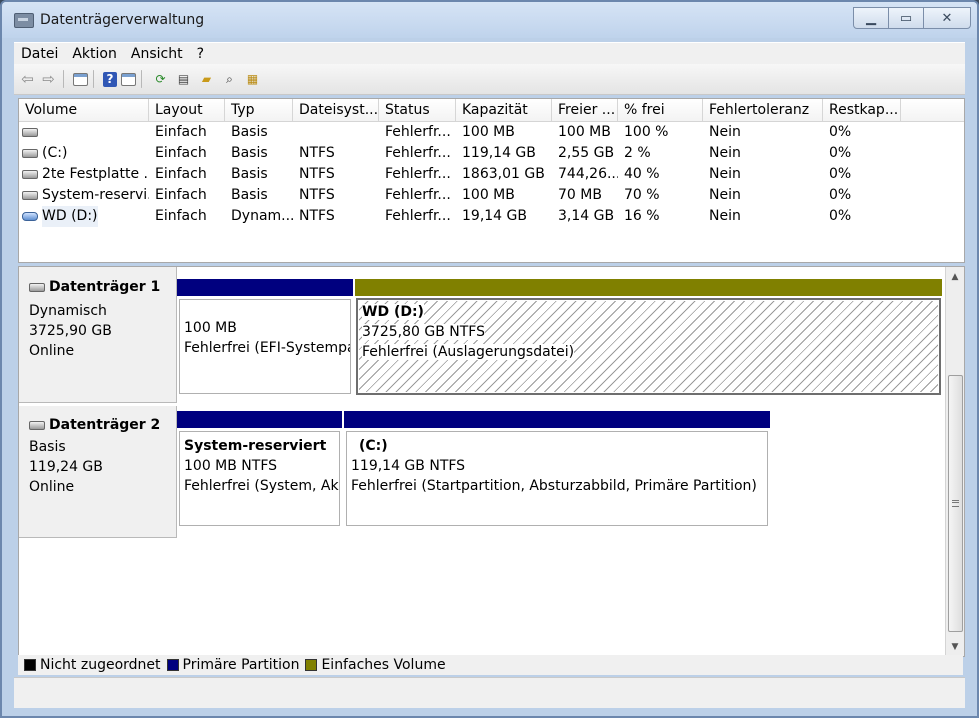  What do you see at coordinates (252, 79) in the screenshot?
I see `rescan-icon: ▦` at bounding box center [252, 79].